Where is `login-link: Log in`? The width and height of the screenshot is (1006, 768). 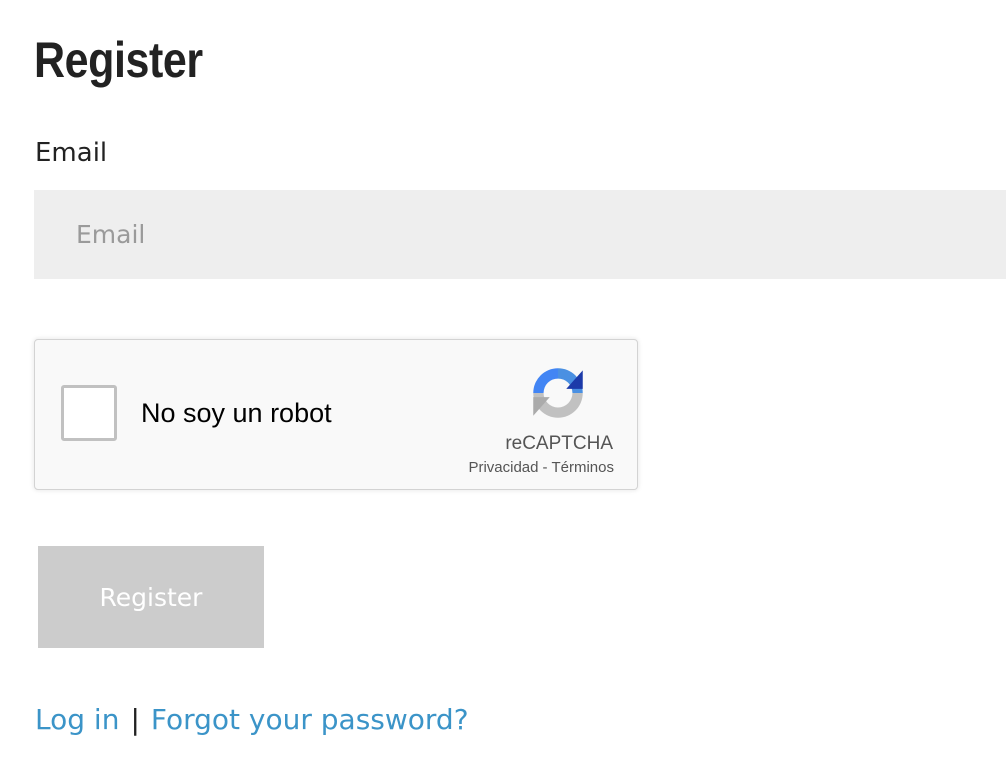
login-link: Log in is located at coordinates (77, 719).